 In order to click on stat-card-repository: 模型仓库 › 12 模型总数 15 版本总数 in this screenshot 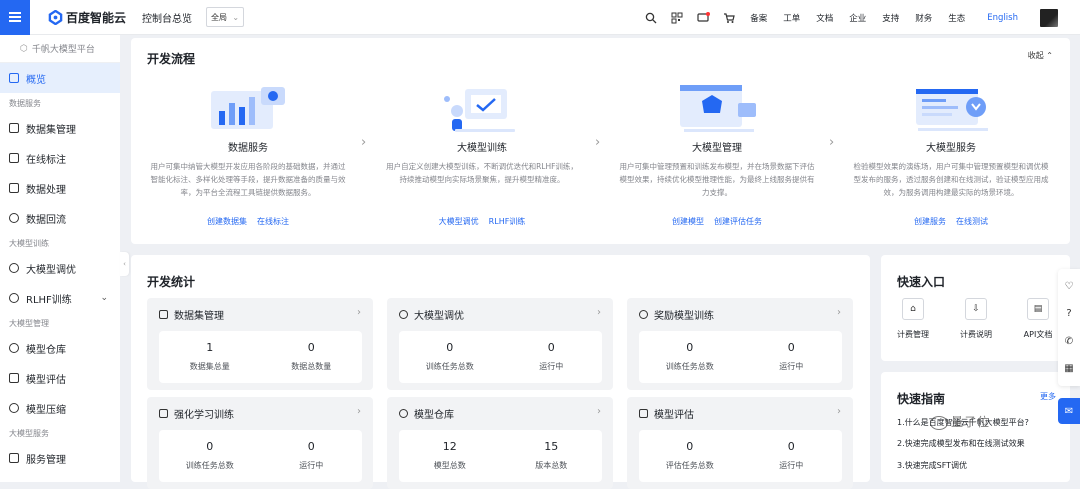, I will do `click(500, 443)`.